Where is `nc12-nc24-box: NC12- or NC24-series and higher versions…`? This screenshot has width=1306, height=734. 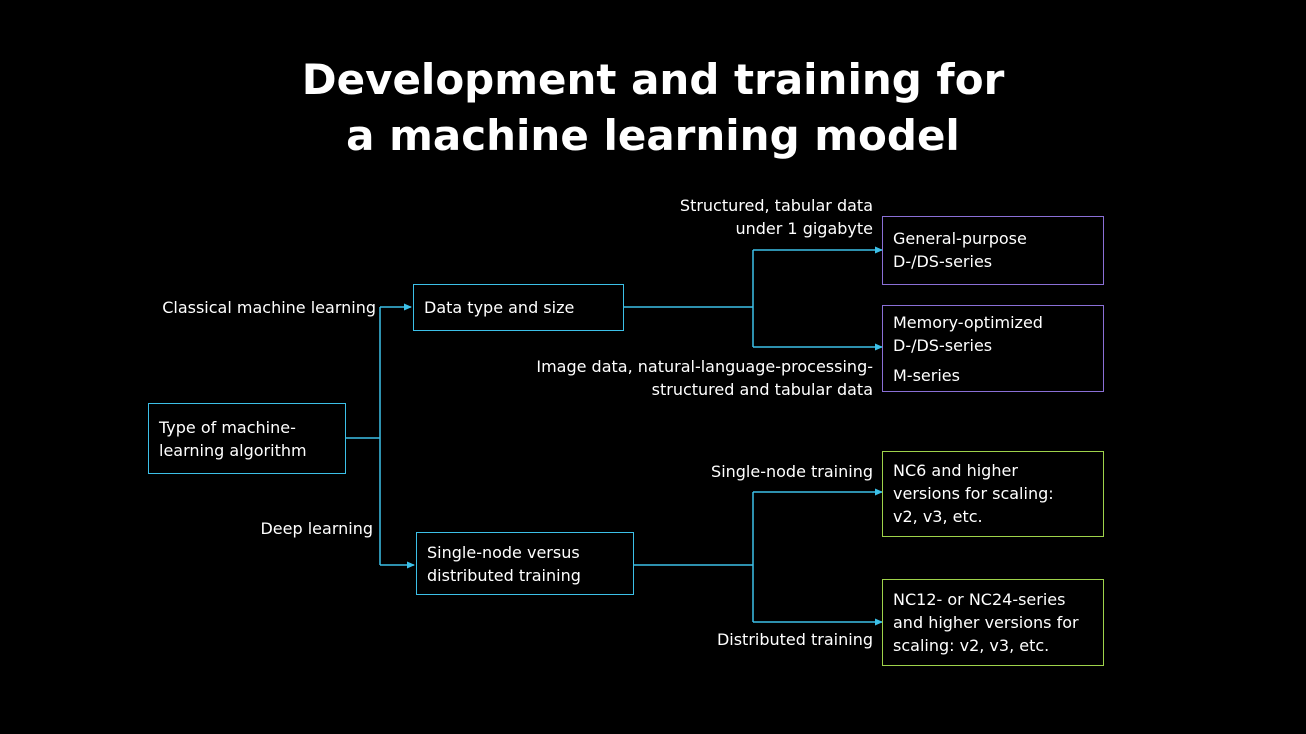 nc12-nc24-box: NC12- or NC24-series and higher versions… is located at coordinates (993, 622).